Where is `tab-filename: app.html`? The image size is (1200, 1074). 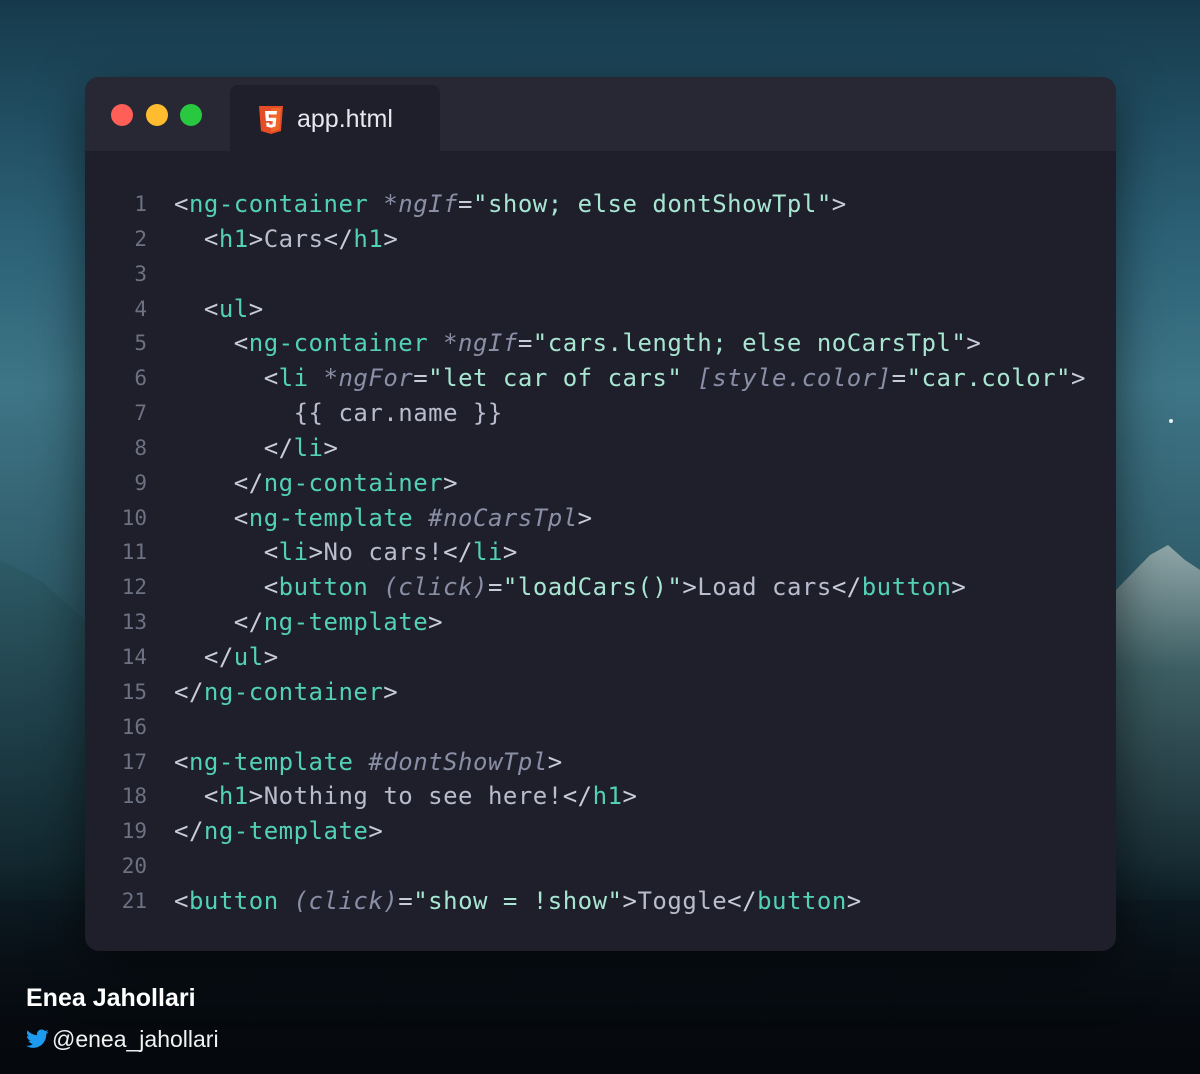 tab-filename: app.html is located at coordinates (345, 119).